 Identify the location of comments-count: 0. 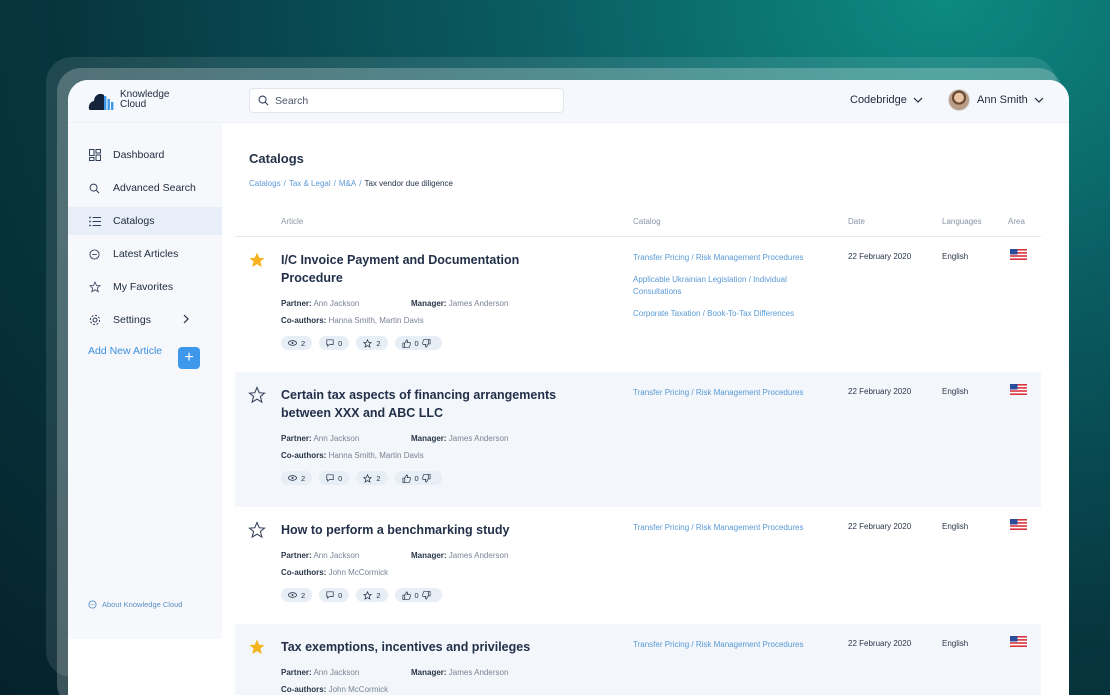
(340, 595).